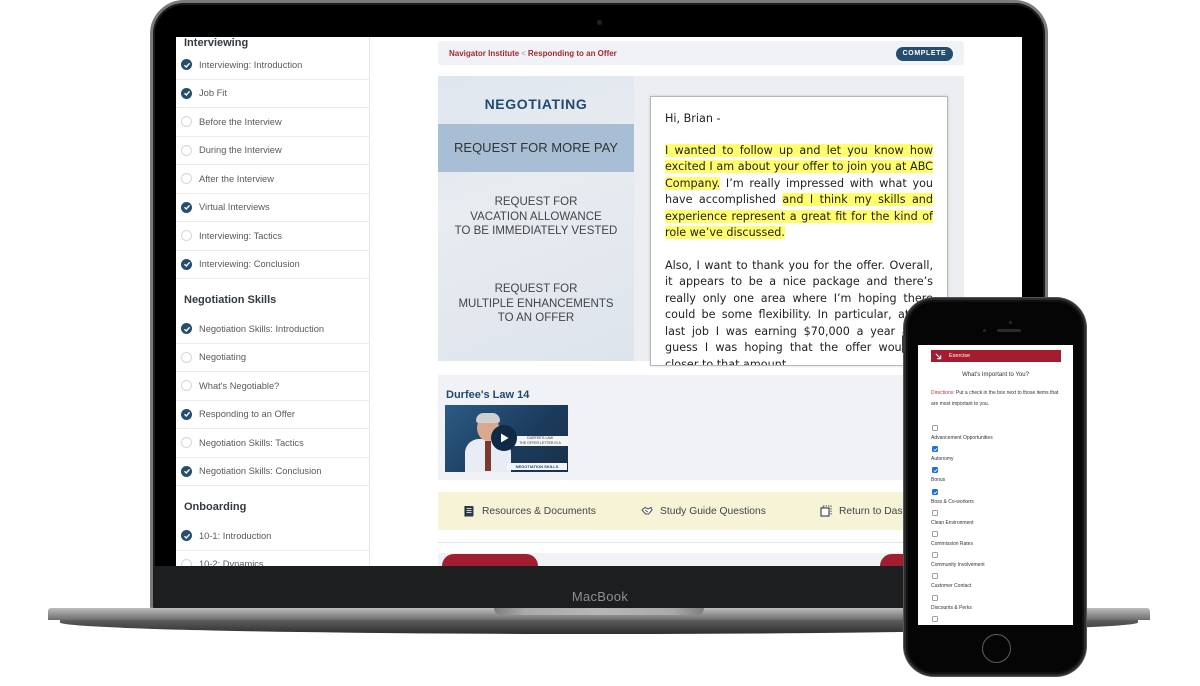 This screenshot has width=1200, height=686. Describe the element at coordinates (572, 53) in the screenshot. I see `breadcrumb-current: Responding to an Offer` at that location.